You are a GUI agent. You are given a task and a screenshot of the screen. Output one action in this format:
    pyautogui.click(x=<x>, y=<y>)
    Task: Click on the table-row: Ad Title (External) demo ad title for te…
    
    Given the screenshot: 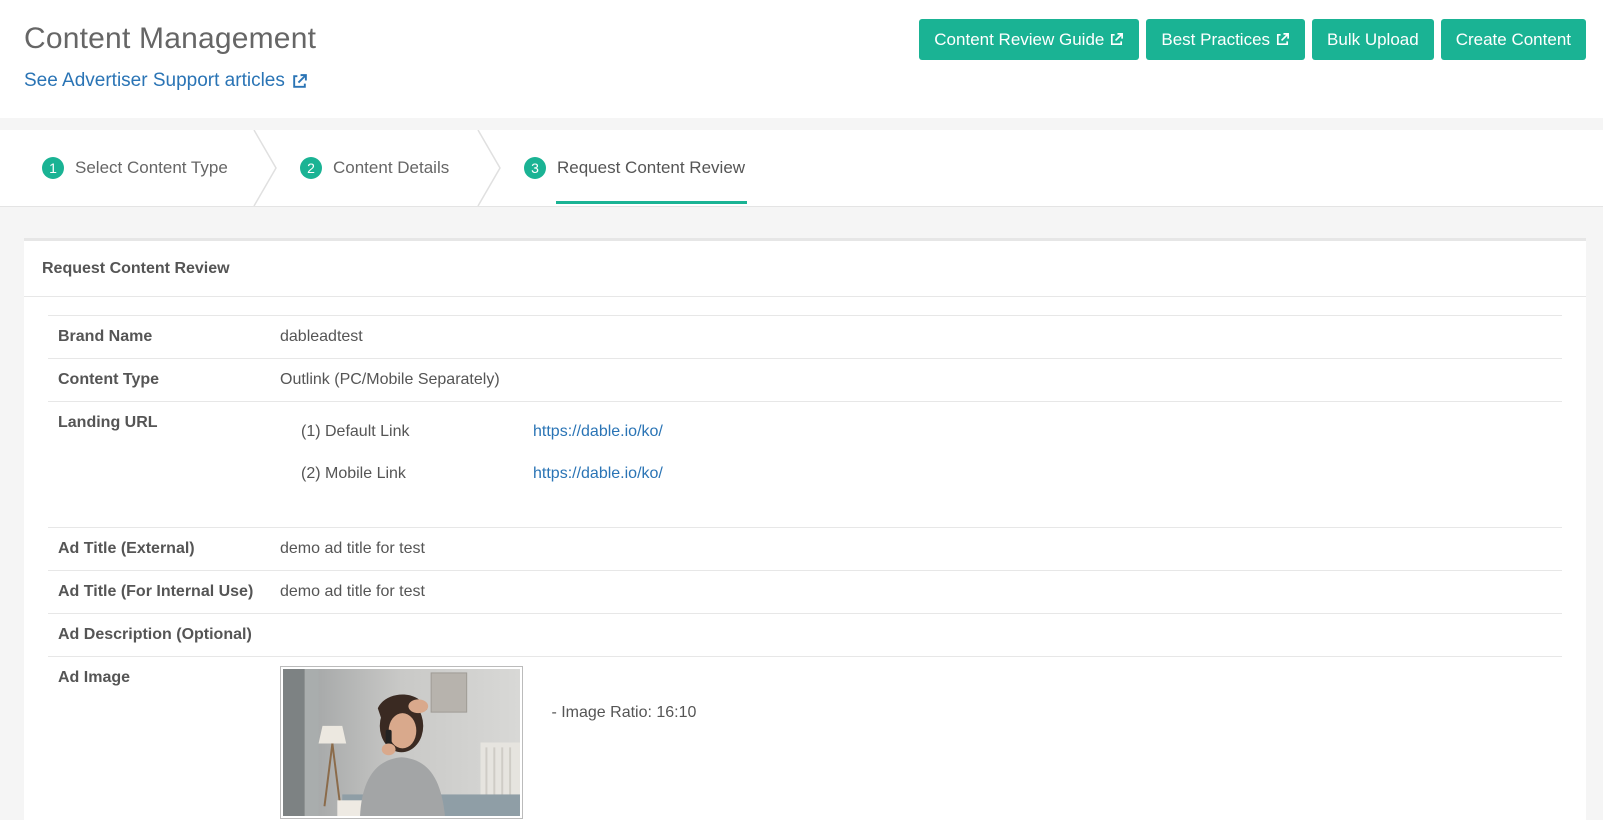 What is the action you would take?
    pyautogui.click(x=805, y=549)
    